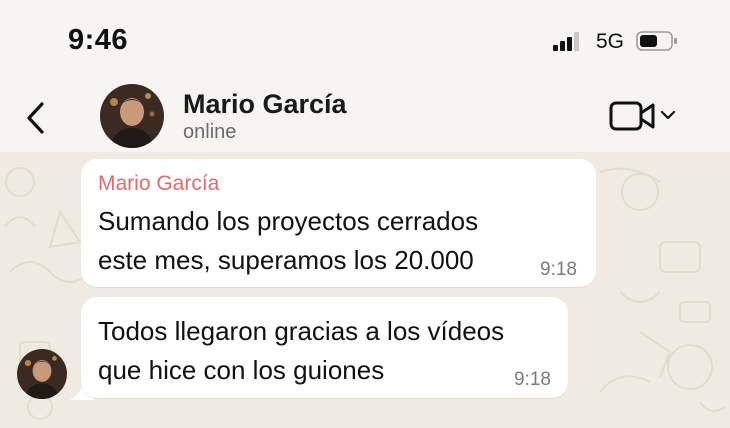 Image resolution: width=730 pixels, height=428 pixels. I want to click on contact-name: Mario García, so click(265, 104).